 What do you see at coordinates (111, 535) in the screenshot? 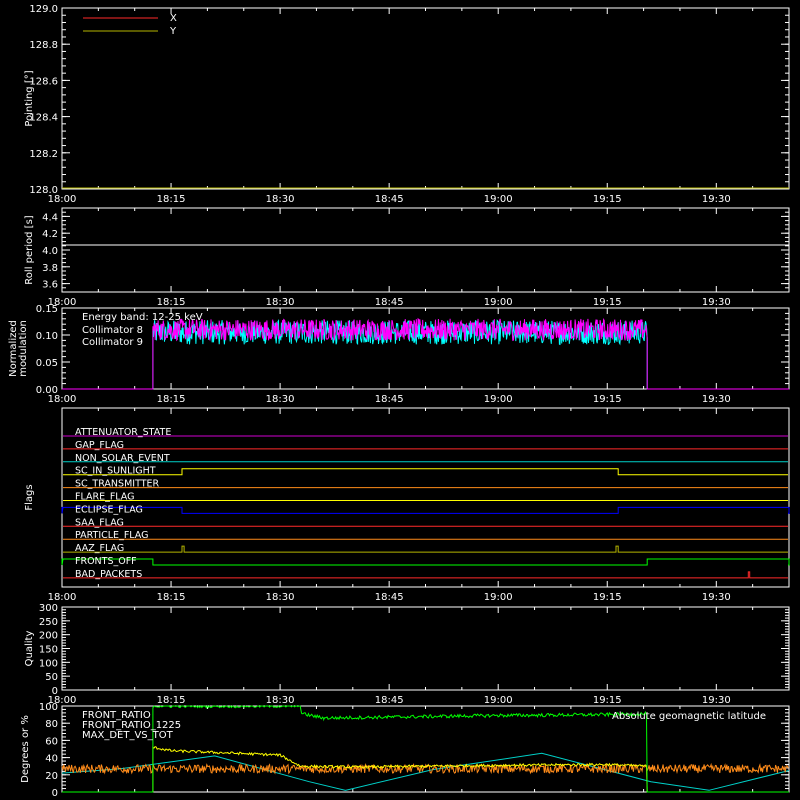
I see `flag-label: PARTICLE_FLAG` at bounding box center [111, 535].